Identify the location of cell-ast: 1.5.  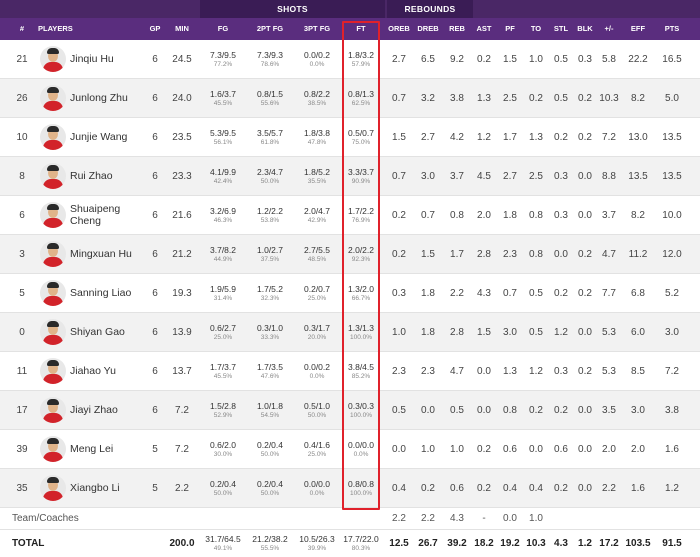
(484, 332).